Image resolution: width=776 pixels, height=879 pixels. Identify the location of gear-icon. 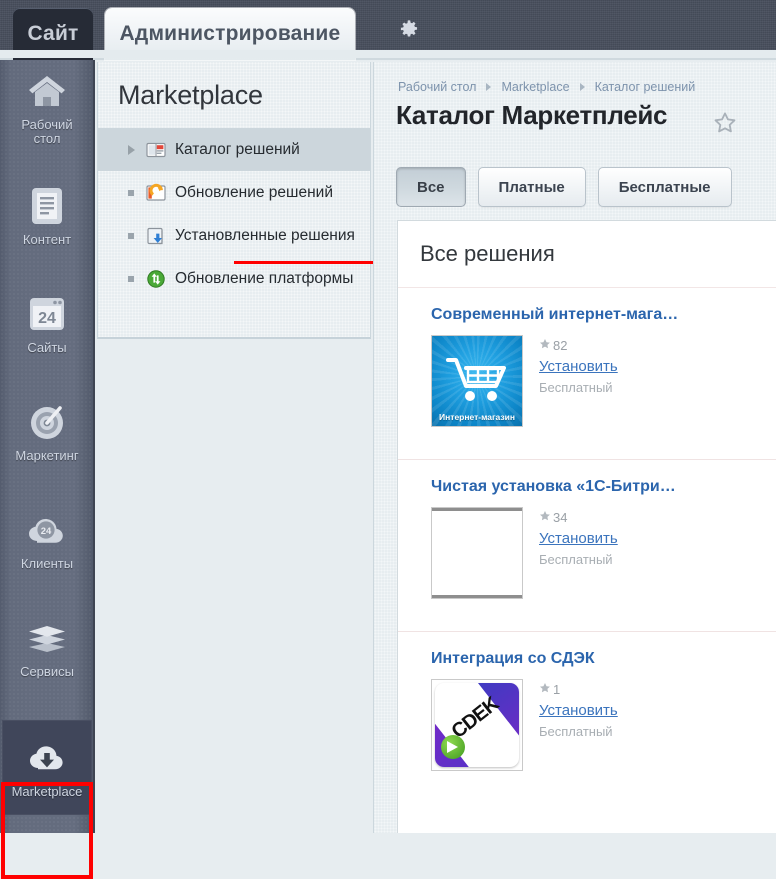
(409, 29).